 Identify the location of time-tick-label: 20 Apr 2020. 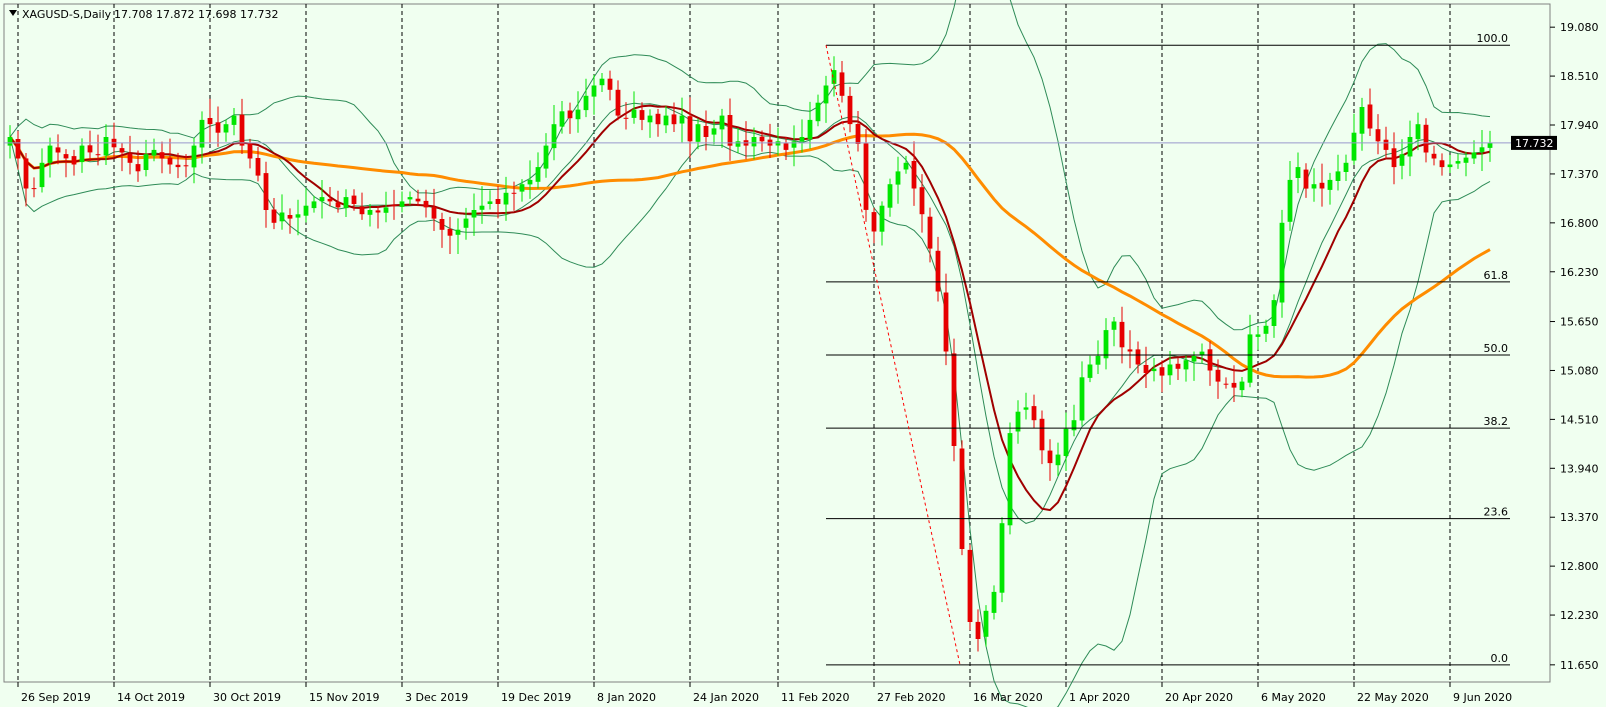
(1199, 697).